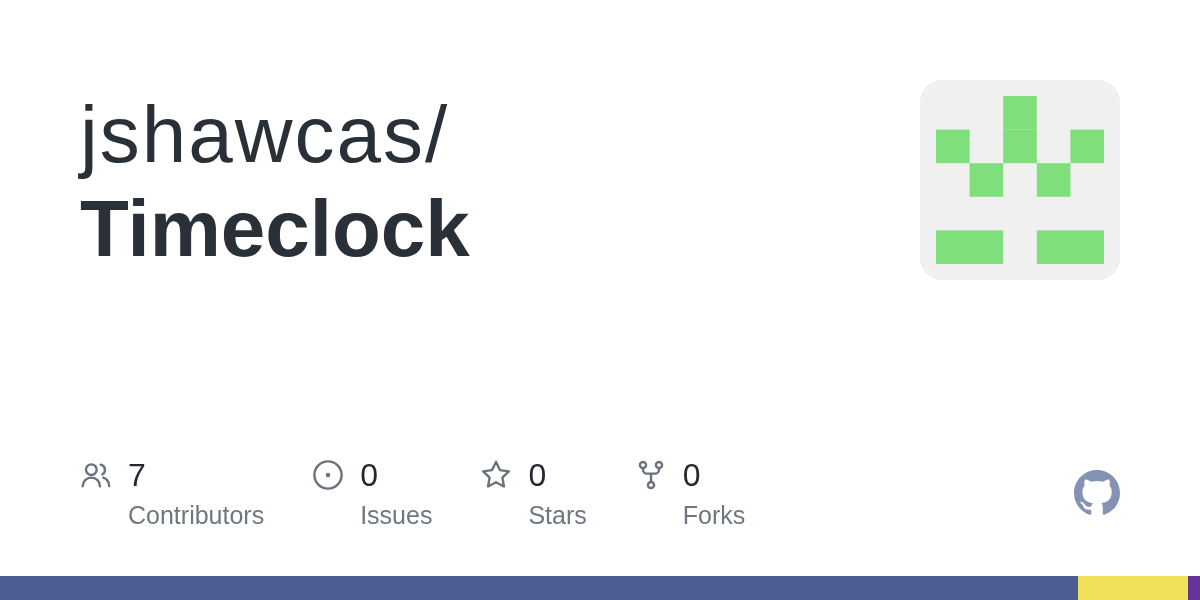 Image resolution: width=1200 pixels, height=600 pixels. What do you see at coordinates (496, 475) in the screenshot?
I see `star-icon` at bounding box center [496, 475].